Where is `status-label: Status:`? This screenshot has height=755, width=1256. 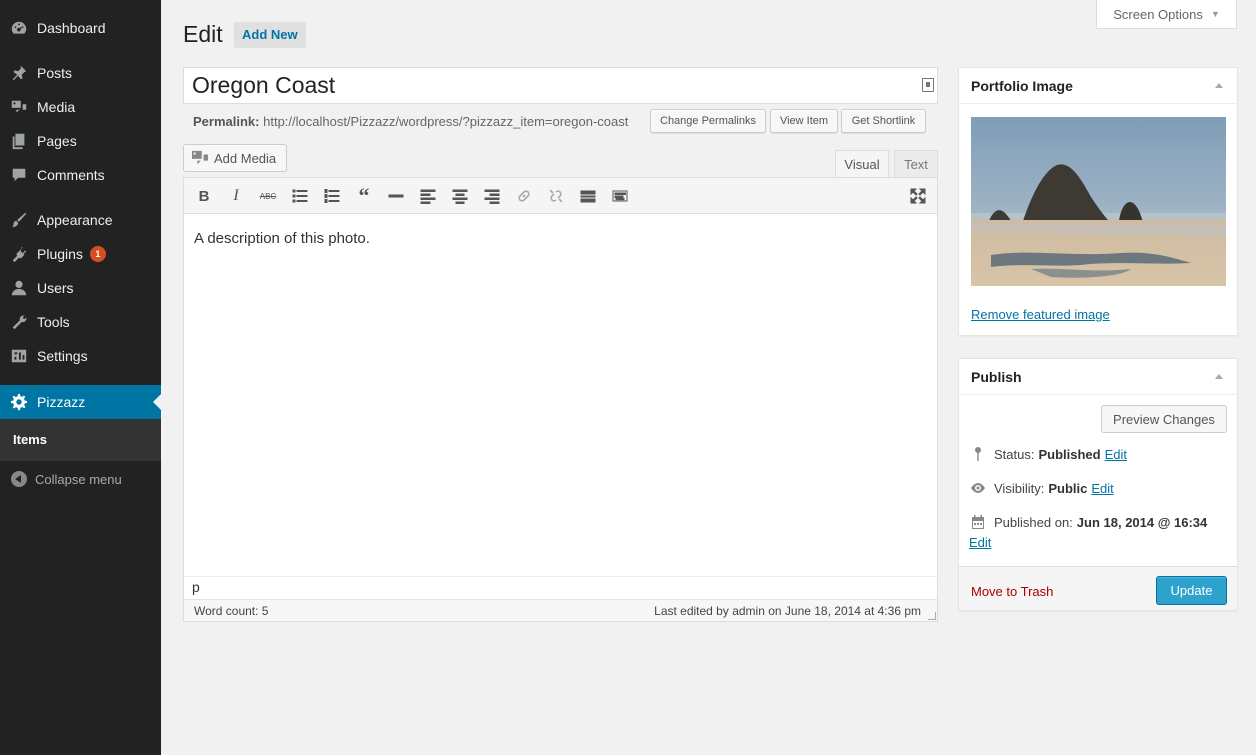 status-label: Status: is located at coordinates (1014, 454).